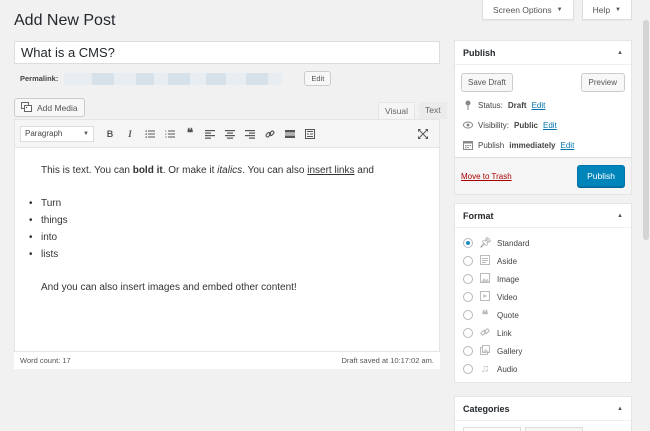 The height and width of the screenshot is (431, 650). What do you see at coordinates (492, 429) in the screenshot?
I see `tab-all-categories` at bounding box center [492, 429].